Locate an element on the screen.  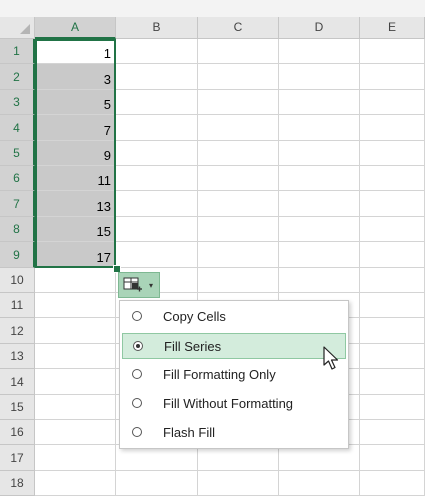
column-header-c: C is located at coordinates (238, 28).